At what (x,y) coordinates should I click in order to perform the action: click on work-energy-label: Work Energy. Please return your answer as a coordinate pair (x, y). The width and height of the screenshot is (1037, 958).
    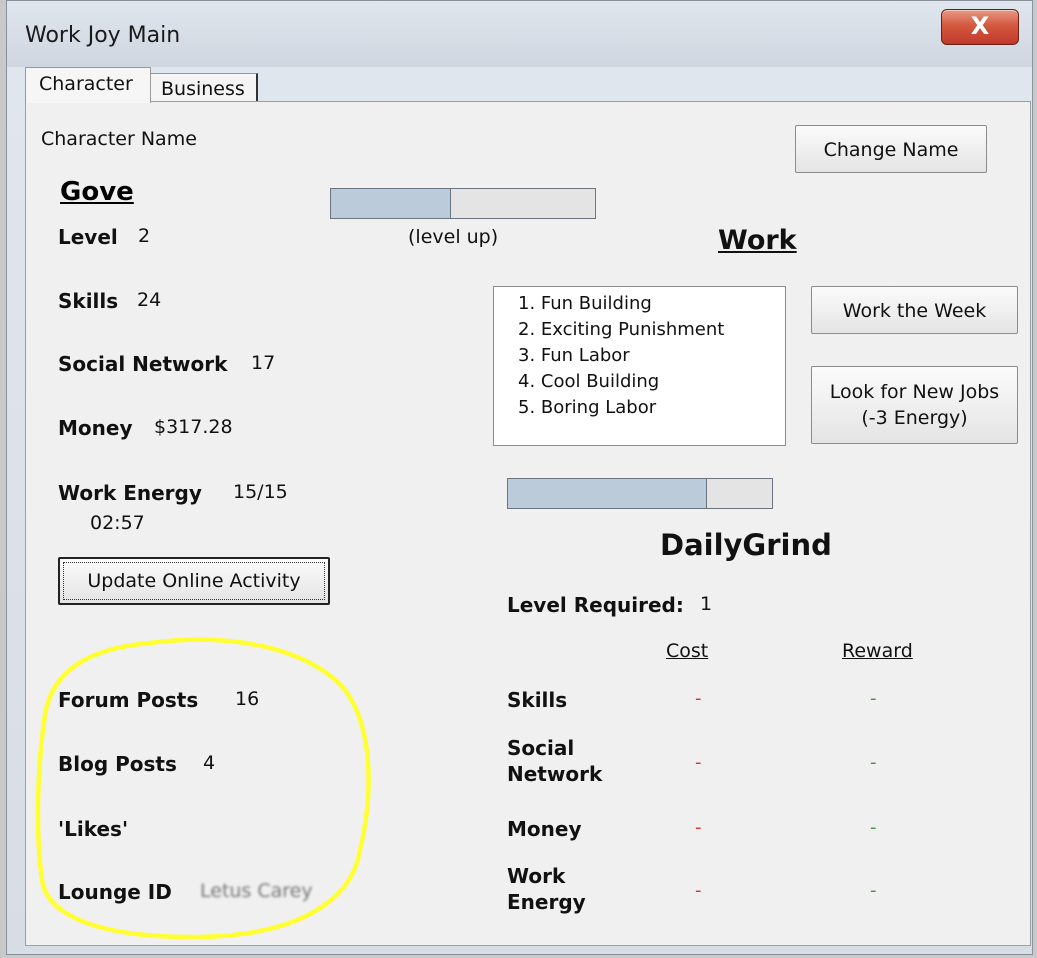
    Looking at the image, I should click on (130, 493).